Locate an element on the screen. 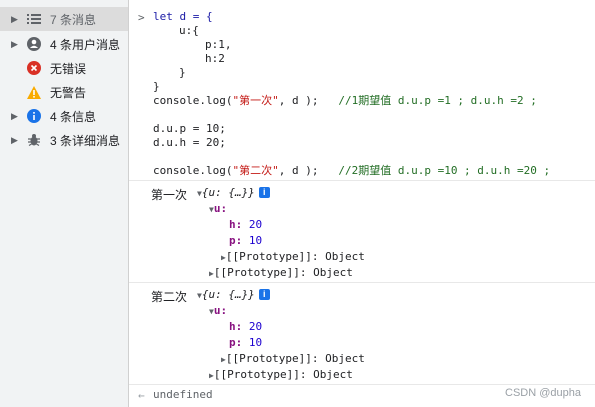 The width and height of the screenshot is (595, 407). sidebar-item-warnings: 无警告 is located at coordinates (64, 92).